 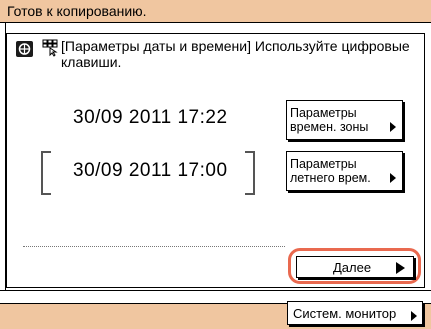 I want to click on next-button: Далее, so click(x=355, y=267).